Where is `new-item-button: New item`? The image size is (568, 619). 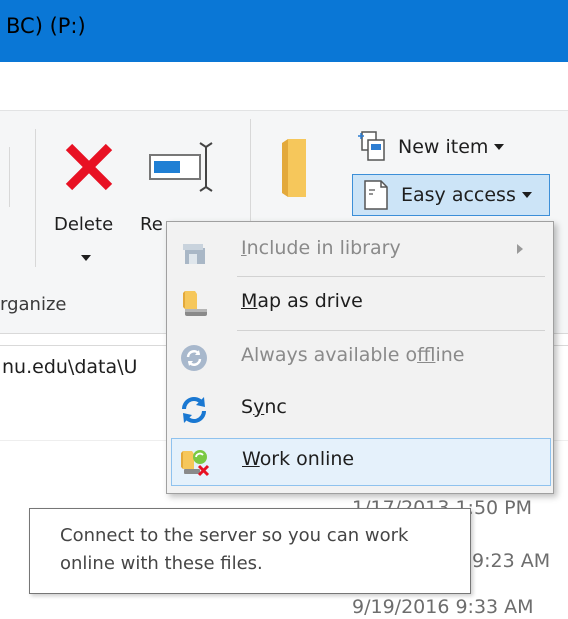
new-item-button: New item is located at coordinates (448, 147).